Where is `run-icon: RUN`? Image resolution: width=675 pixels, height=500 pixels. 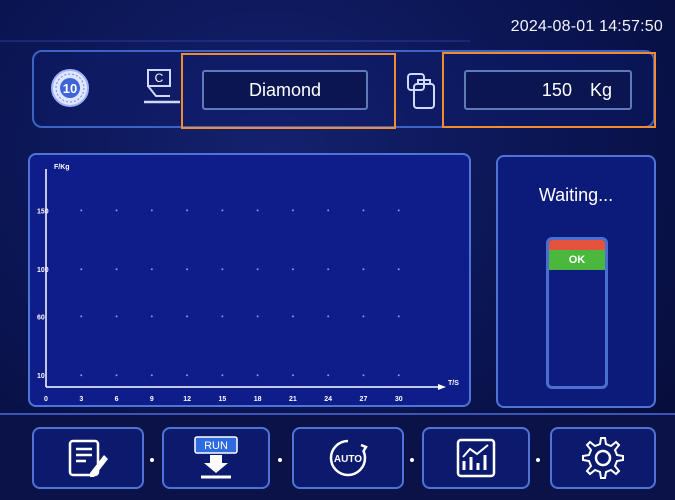
run-icon: RUN is located at coordinates (216, 457).